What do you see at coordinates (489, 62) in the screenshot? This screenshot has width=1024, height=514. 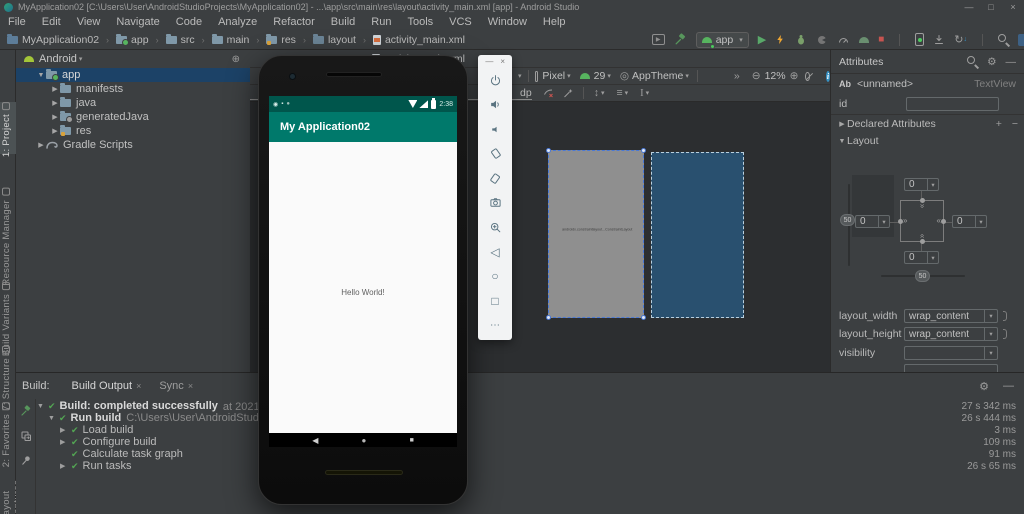 I see `emulator-minimize-button: —` at bounding box center [489, 62].